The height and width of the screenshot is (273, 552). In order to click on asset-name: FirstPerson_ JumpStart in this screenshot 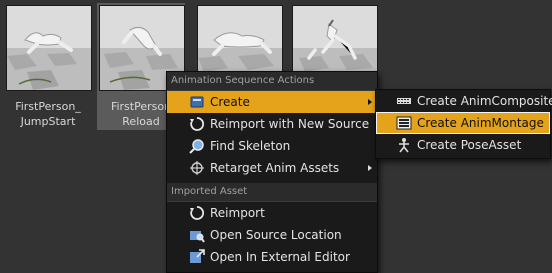, I will do `click(48, 114)`.